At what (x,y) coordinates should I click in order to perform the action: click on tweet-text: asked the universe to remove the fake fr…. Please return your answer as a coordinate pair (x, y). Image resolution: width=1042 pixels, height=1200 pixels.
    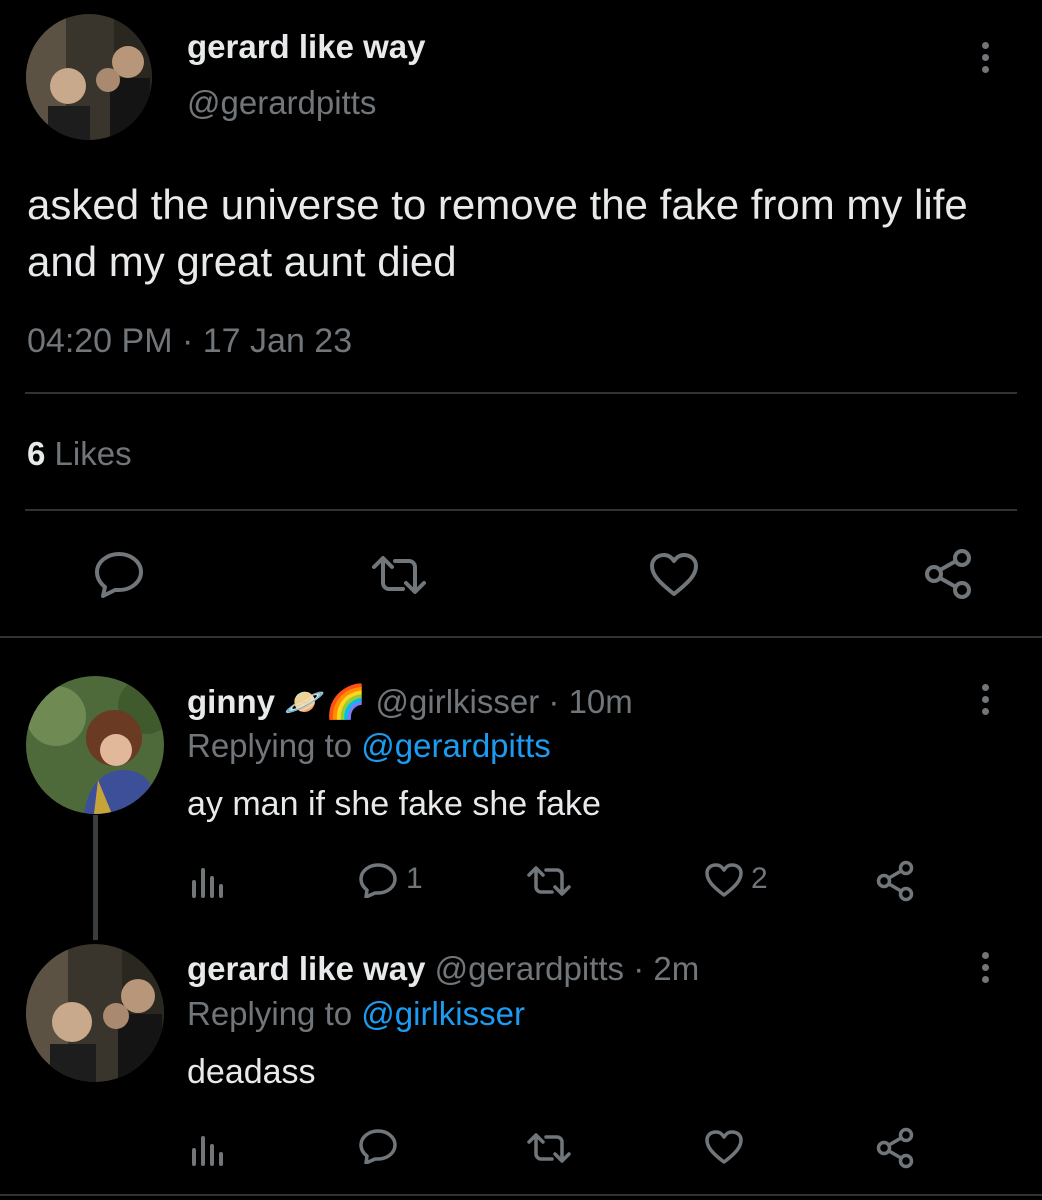
    Looking at the image, I should click on (497, 233).